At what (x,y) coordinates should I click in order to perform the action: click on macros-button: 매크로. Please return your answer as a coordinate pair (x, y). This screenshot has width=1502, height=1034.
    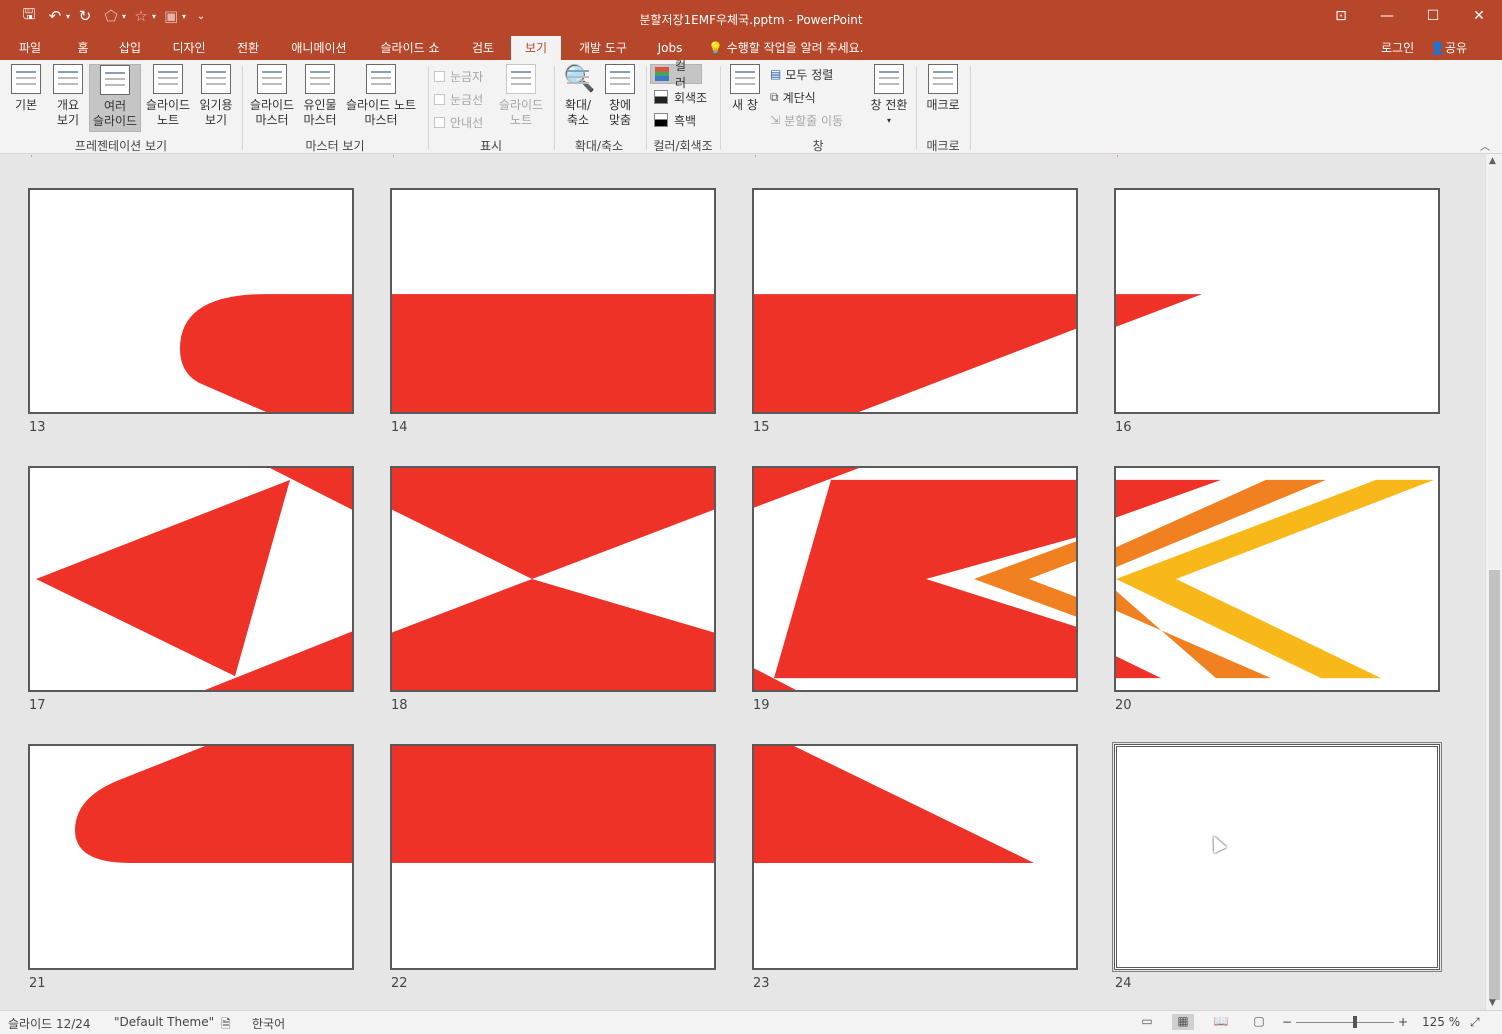
    Looking at the image, I should click on (943, 88).